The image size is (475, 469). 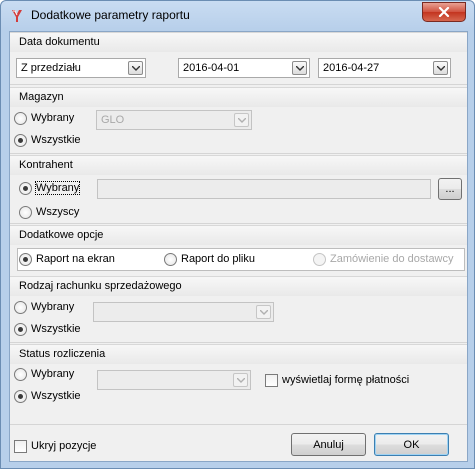 I want to click on section-header-rachunek: Rodzaj rachunku sprzedażowego, so click(x=238, y=286).